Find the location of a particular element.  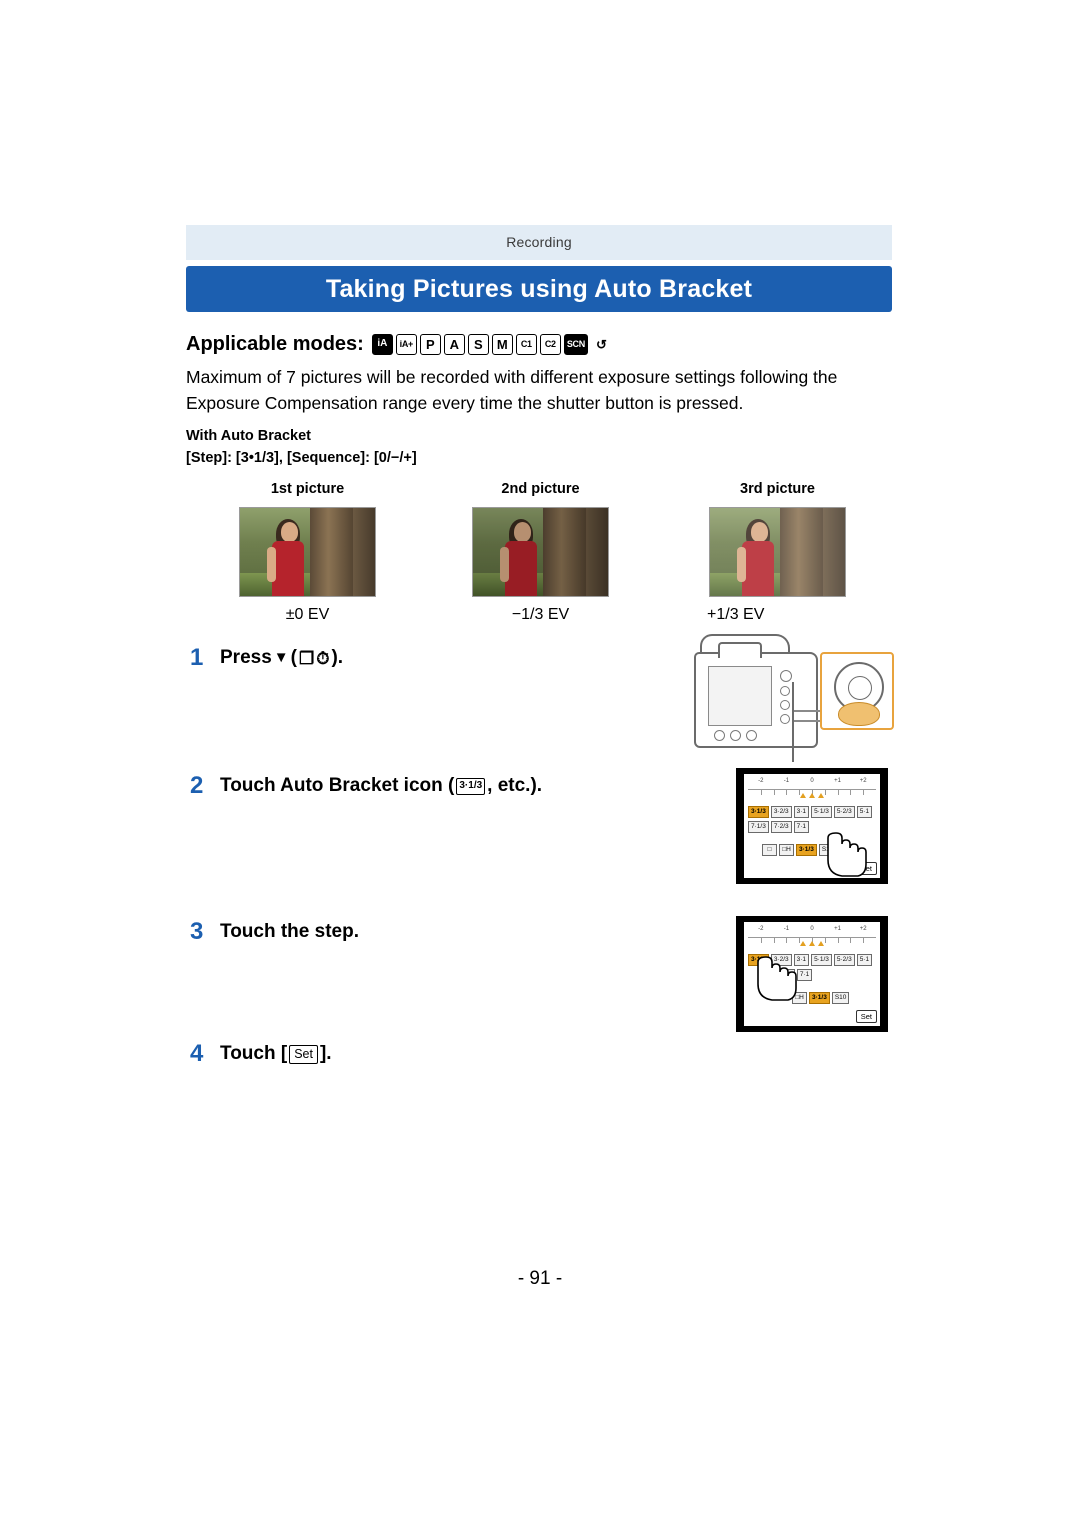

chip-5-2-3: 5·2/3 is located at coordinates (844, 812).